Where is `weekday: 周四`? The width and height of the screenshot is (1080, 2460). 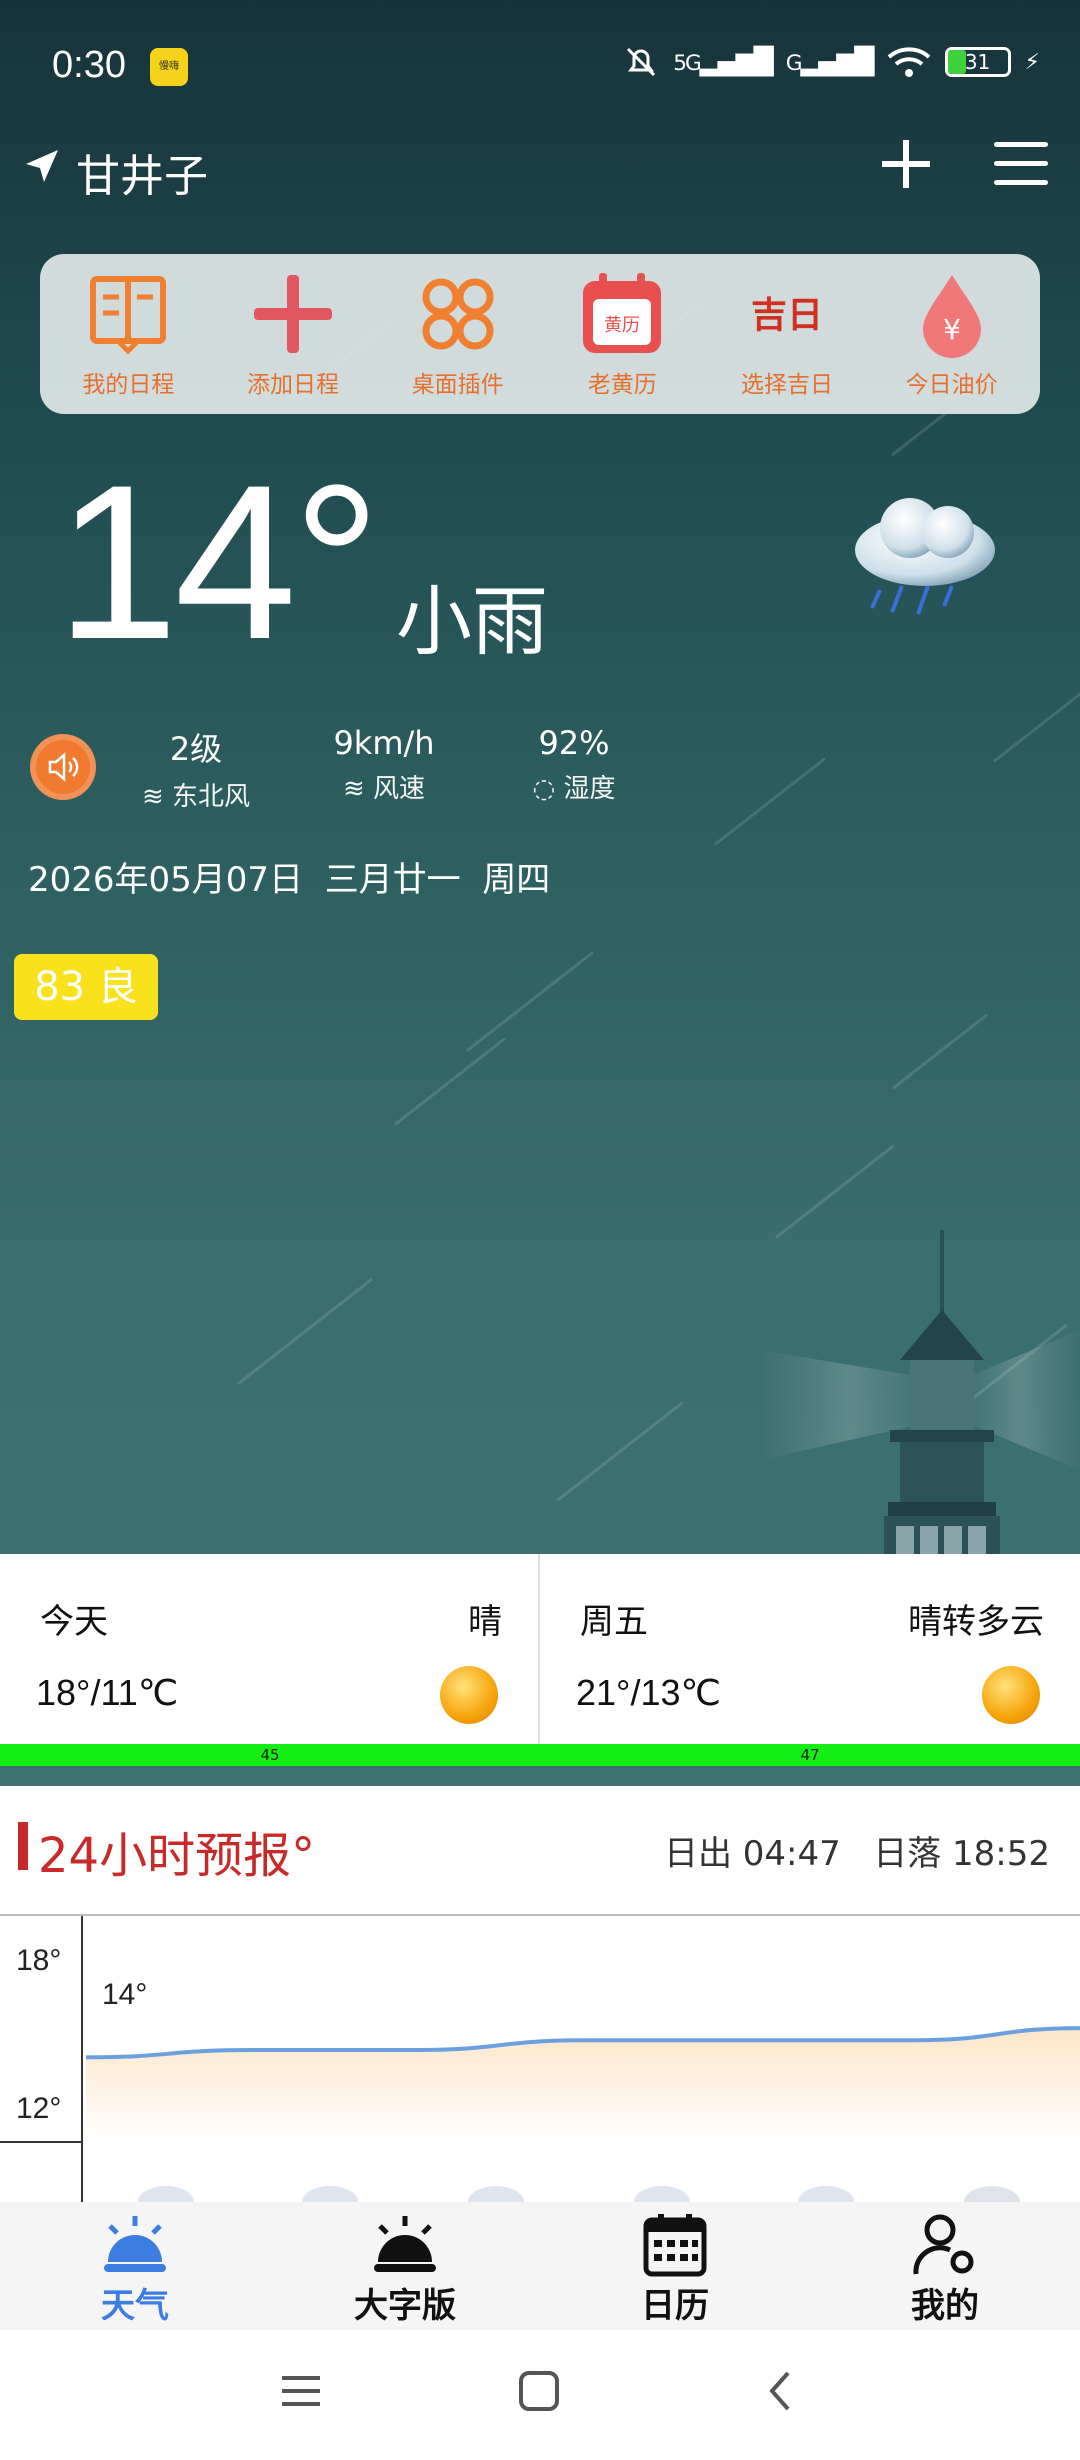 weekday: 周四 is located at coordinates (516, 880).